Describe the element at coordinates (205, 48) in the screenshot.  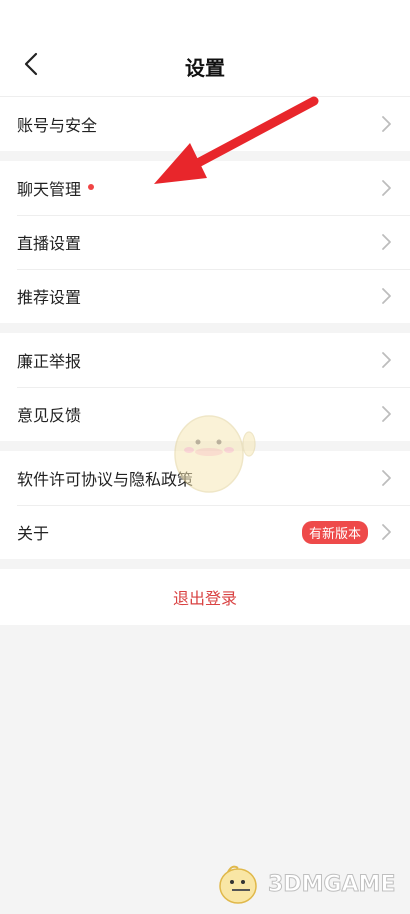
I see `header-bar: 设置` at that location.